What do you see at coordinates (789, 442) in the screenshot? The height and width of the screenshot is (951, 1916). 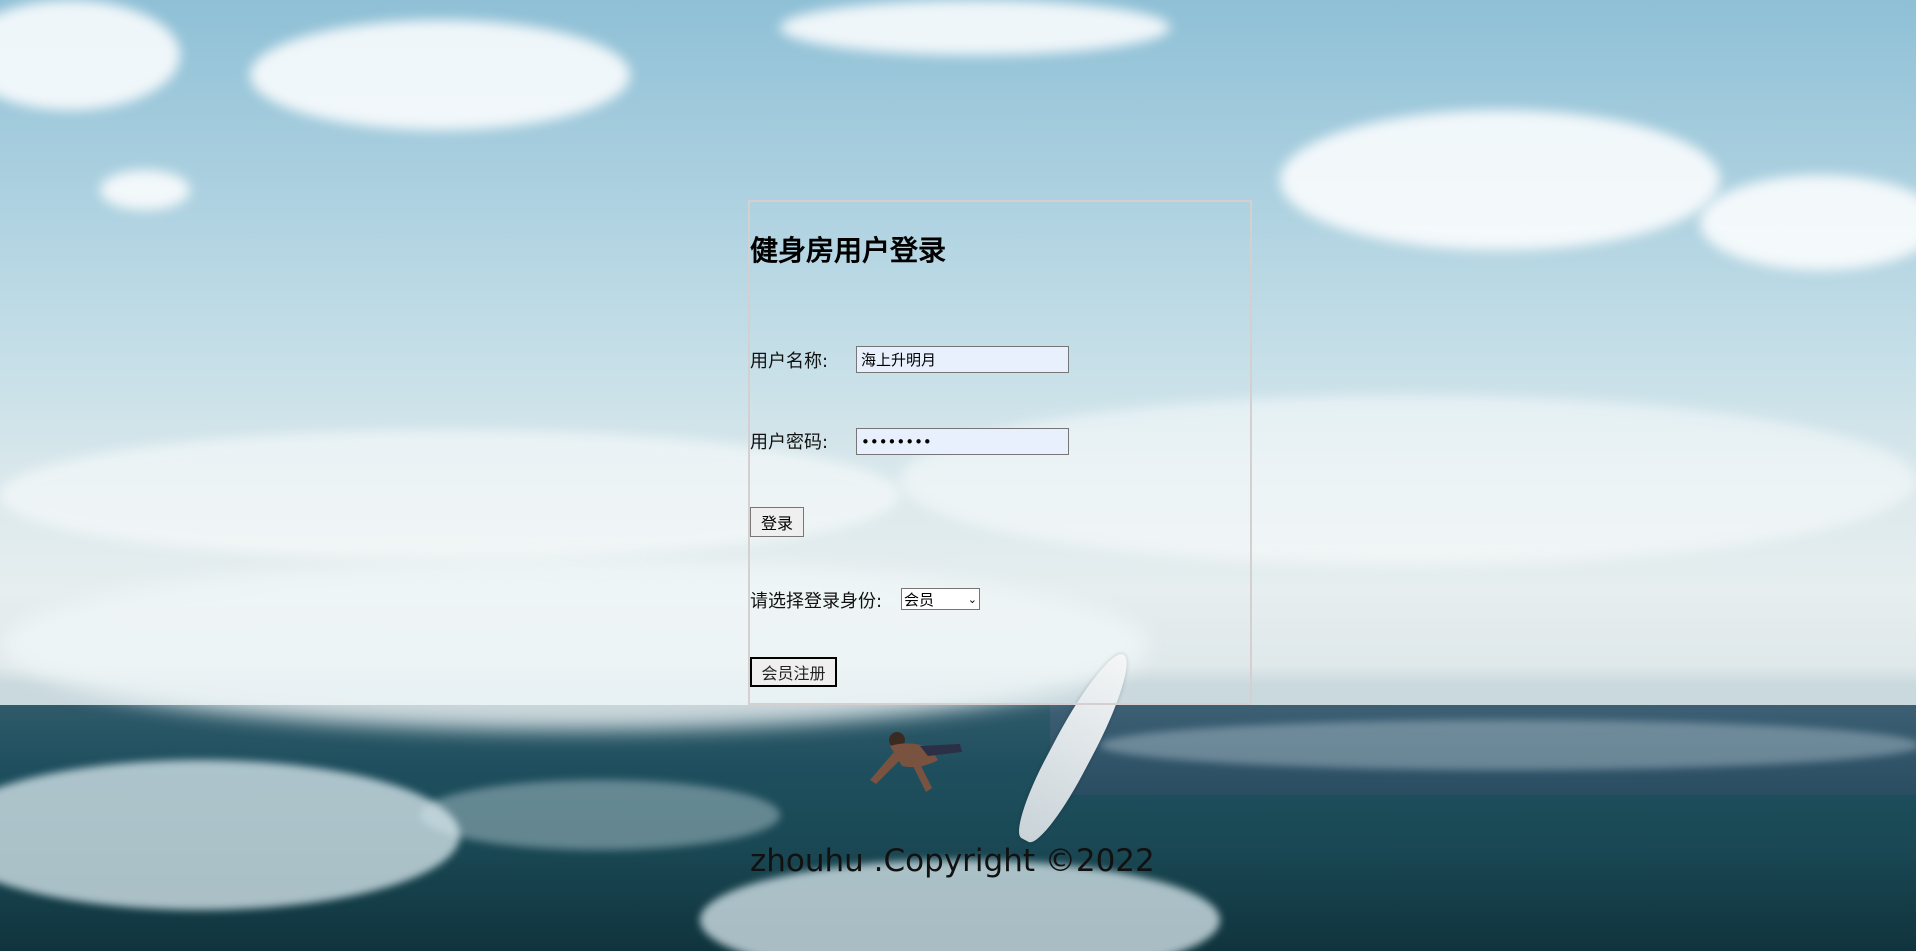 I see `password-label: 用户密码:` at bounding box center [789, 442].